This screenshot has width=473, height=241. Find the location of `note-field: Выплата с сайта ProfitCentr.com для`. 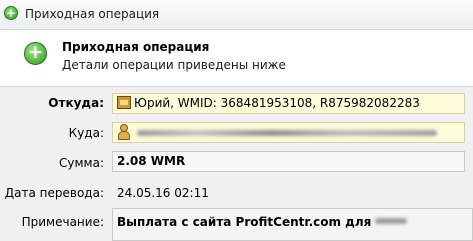

note-field: Выплата с сайта ProfitCentr.com для is located at coordinates (292, 224).